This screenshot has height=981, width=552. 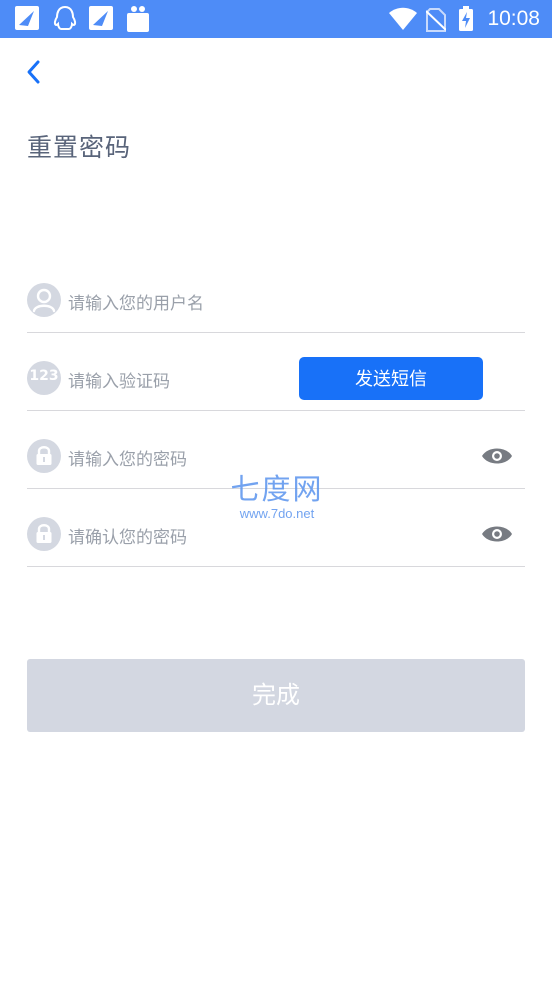 What do you see at coordinates (276, 695) in the screenshot?
I see `done-button: 完成` at bounding box center [276, 695].